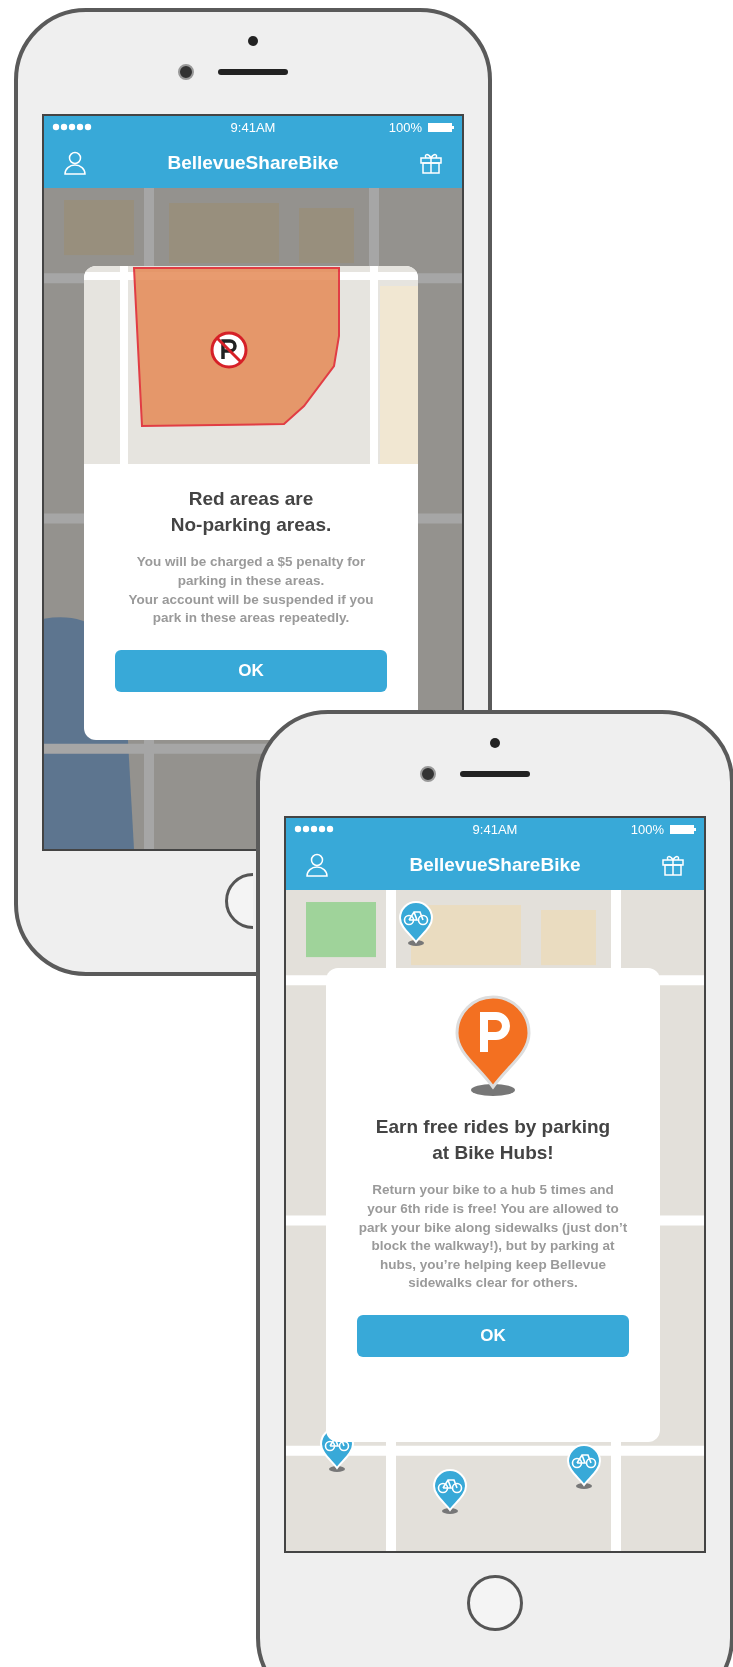 This screenshot has height=1667, width=733. What do you see at coordinates (341, 930) in the screenshot?
I see `park-area` at bounding box center [341, 930].